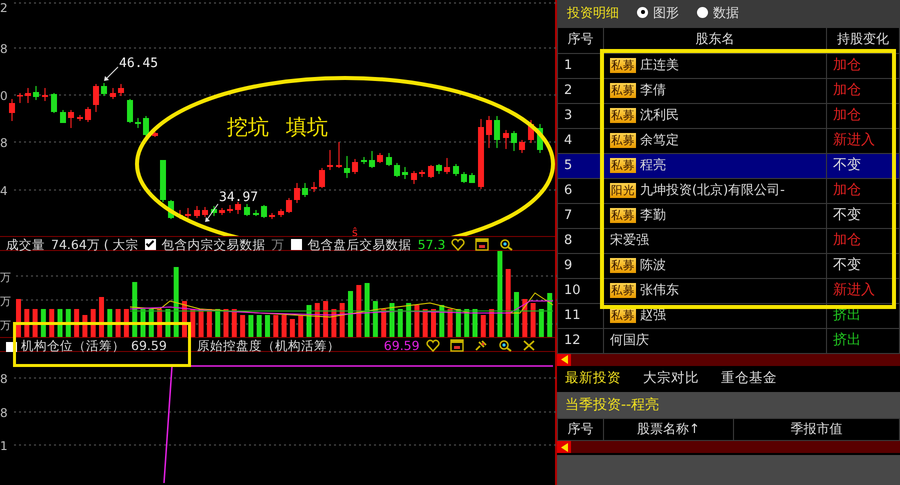 The image size is (900, 485). I want to click on formula-name: 原始控盘度（机构活筹）, so click(268, 345).